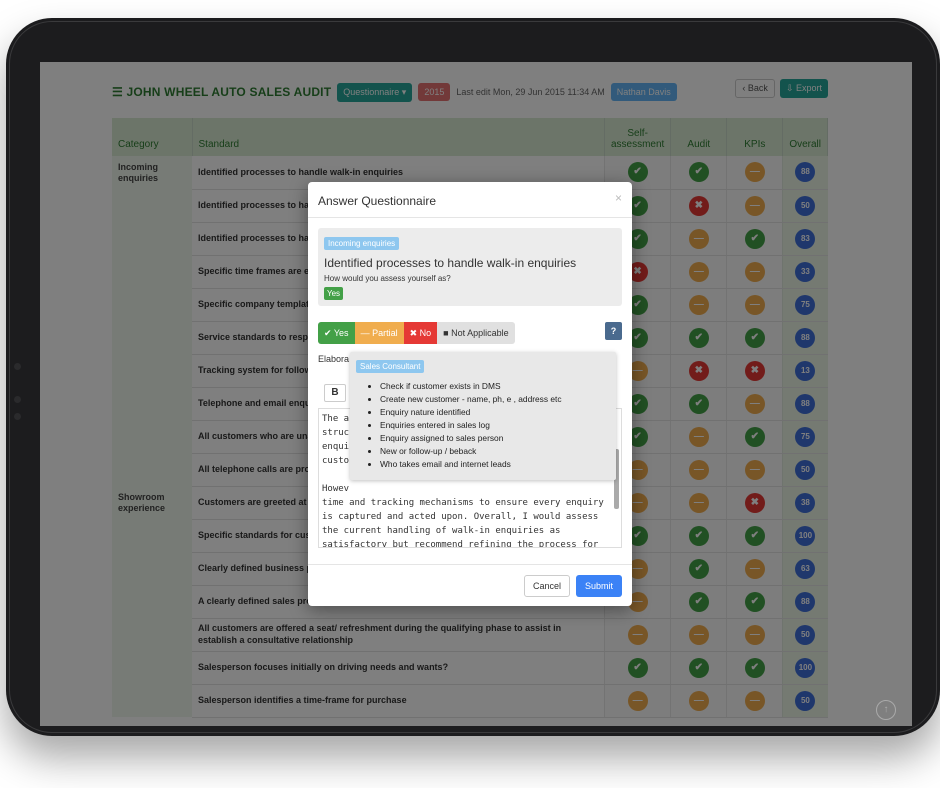 The height and width of the screenshot is (788, 940). I want to click on camera-icon, so click(17, 366).